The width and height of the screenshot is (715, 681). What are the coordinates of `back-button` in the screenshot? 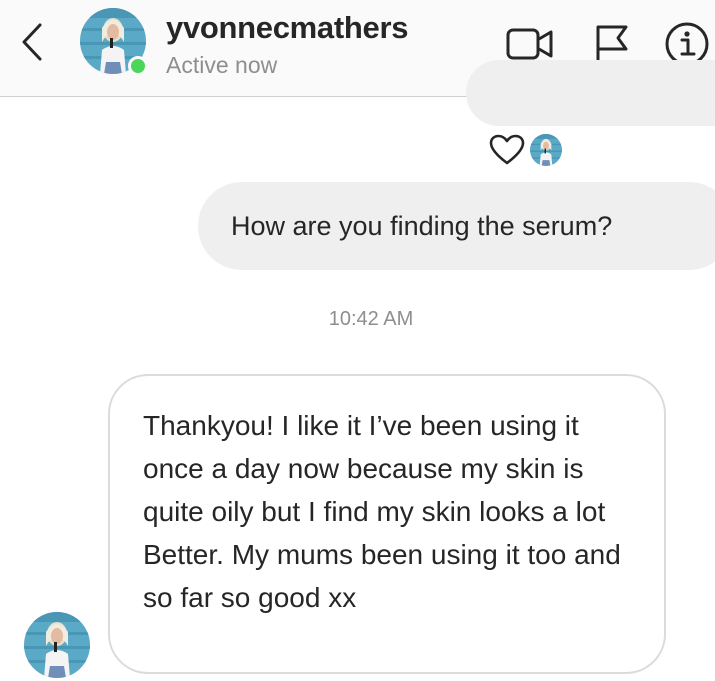 It's located at (32, 42).